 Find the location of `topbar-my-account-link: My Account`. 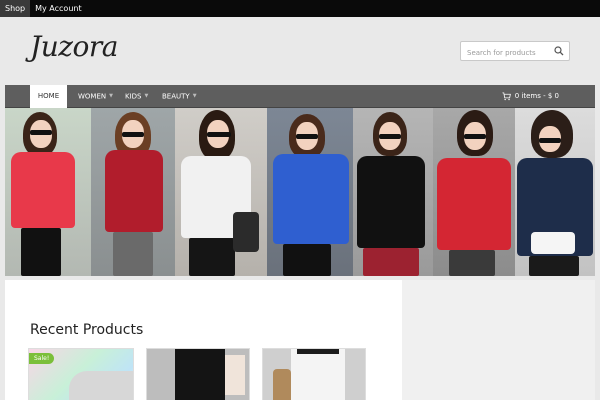

topbar-my-account-link: My Account is located at coordinates (58, 8).